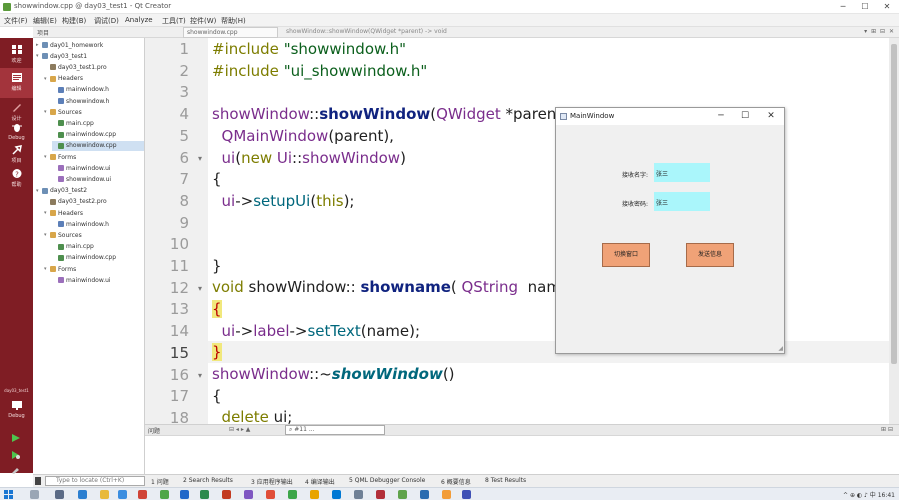 The image size is (899, 500). I want to click on tree-item: showwindow.ui, so click(98, 179).